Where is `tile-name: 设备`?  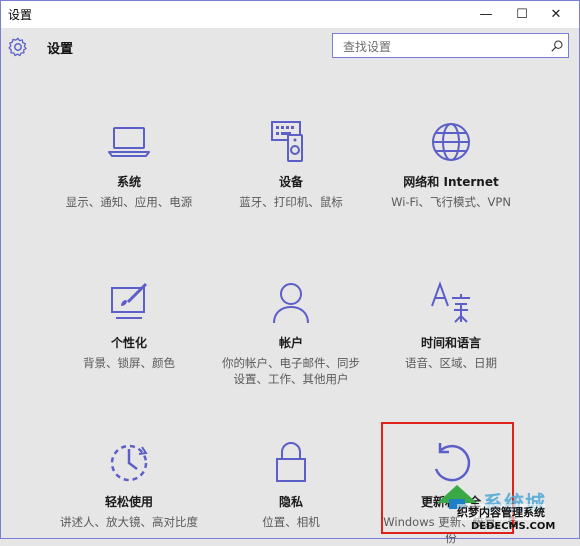 tile-name: 设备 is located at coordinates (290, 182).